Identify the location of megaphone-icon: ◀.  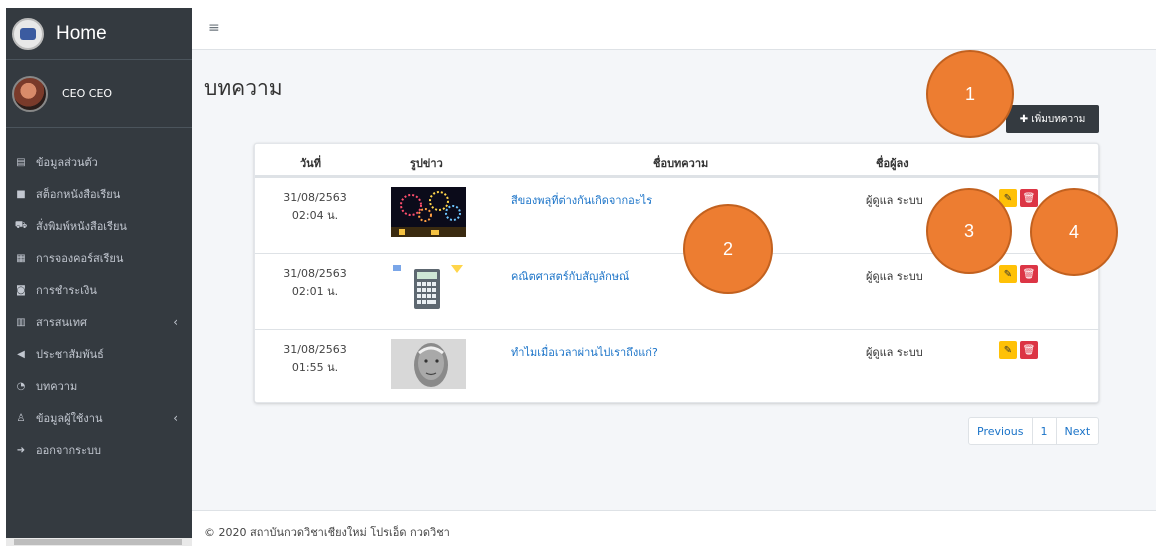
(21, 354).